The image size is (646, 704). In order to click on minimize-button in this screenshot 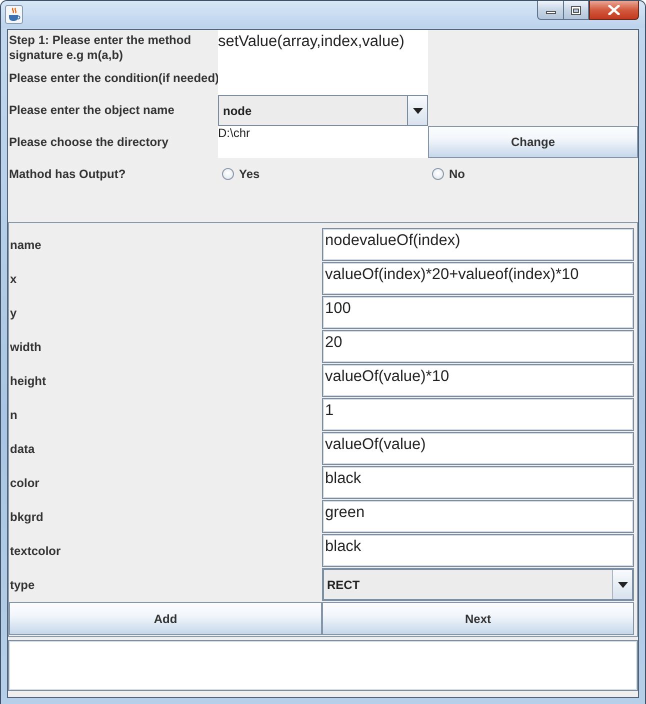, I will do `click(550, 10)`.